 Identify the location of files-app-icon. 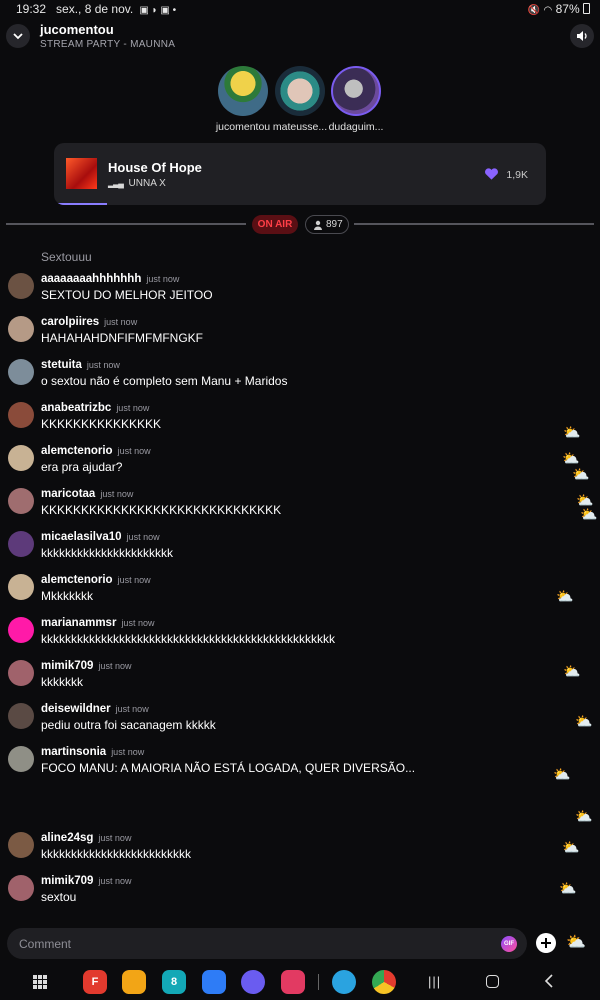
(134, 982).